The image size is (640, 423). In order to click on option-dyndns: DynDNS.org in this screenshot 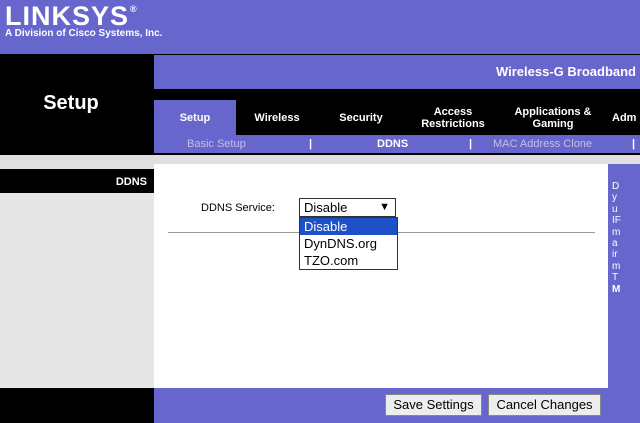, I will do `click(348, 243)`.